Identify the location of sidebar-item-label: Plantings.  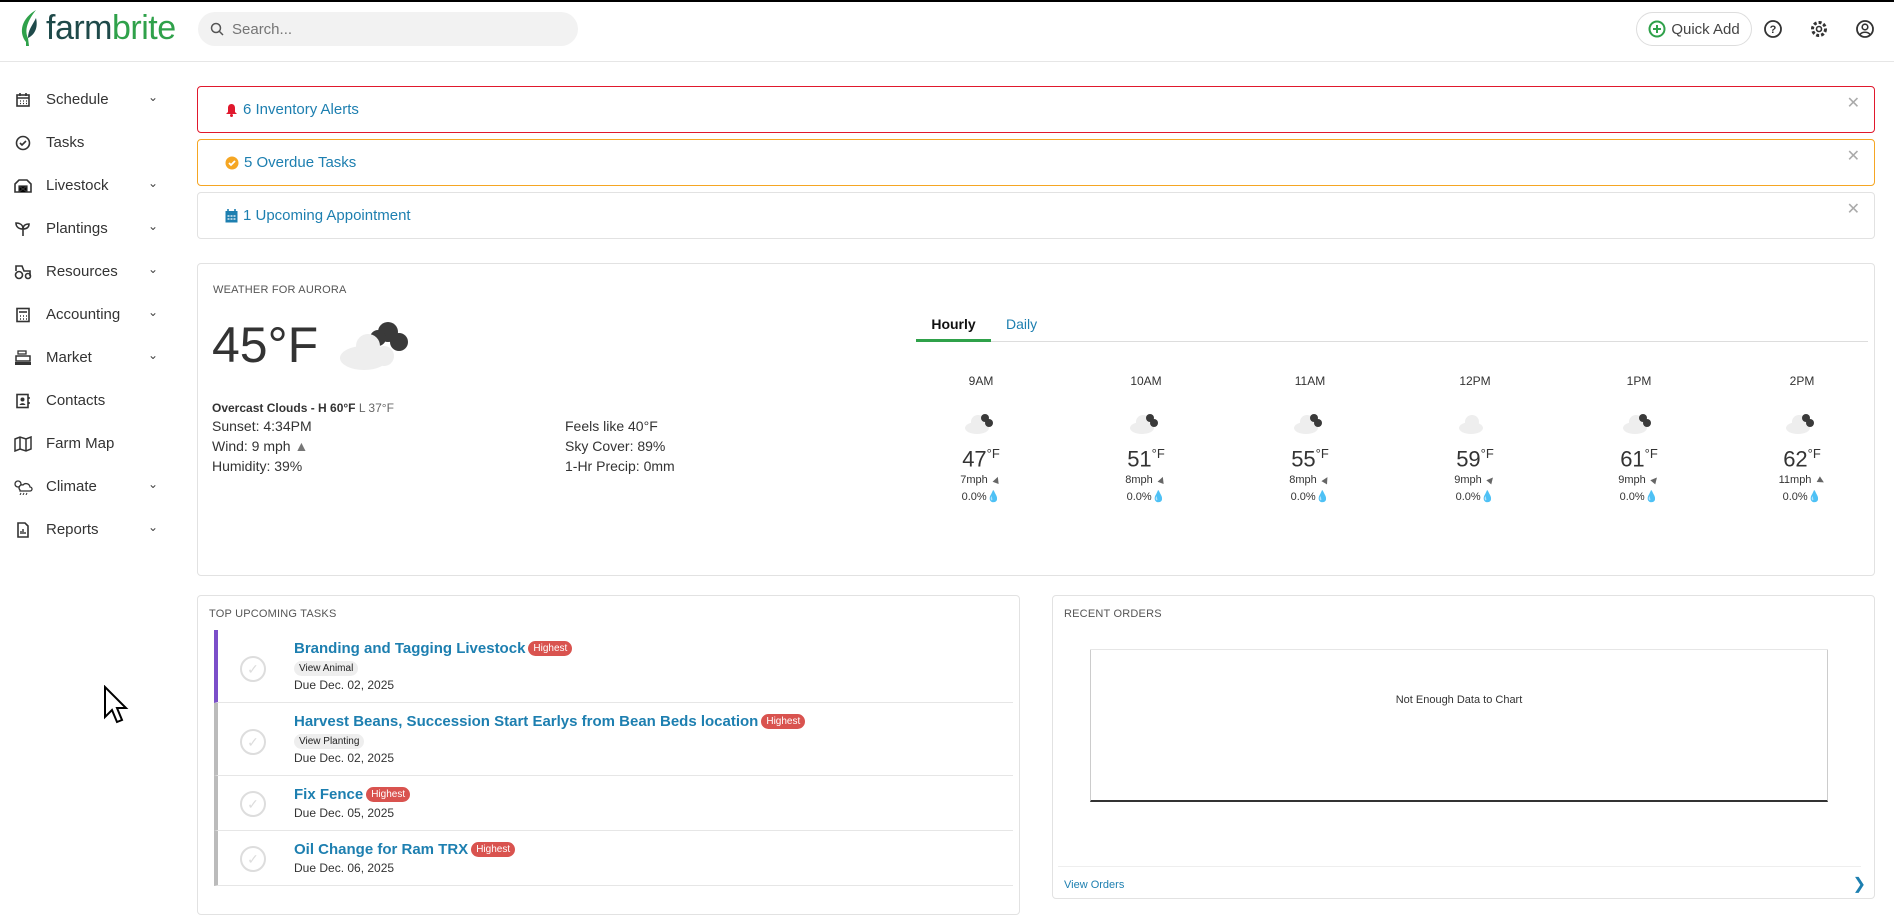
(77, 228).